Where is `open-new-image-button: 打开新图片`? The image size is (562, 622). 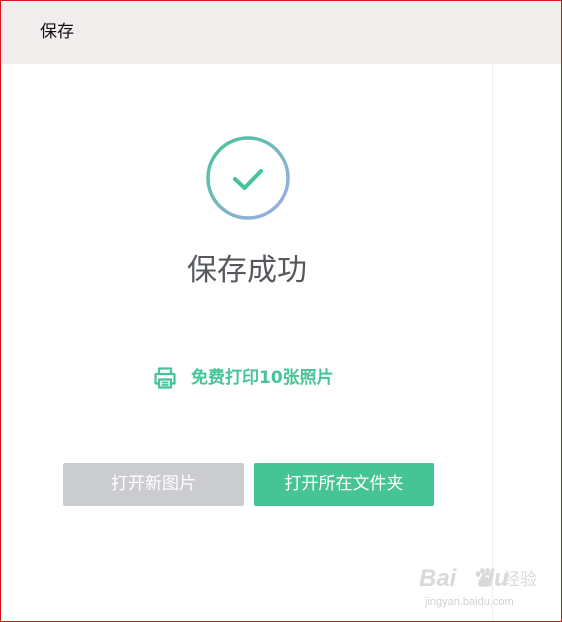
open-new-image-button: 打开新图片 is located at coordinates (153, 484).